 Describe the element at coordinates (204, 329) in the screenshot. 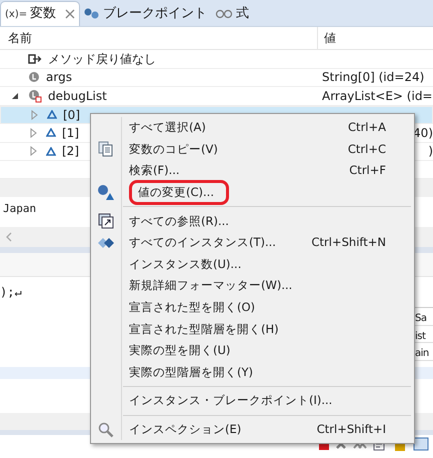

I see `menu-item-label: 宣言された型階層を開く(H)` at that location.